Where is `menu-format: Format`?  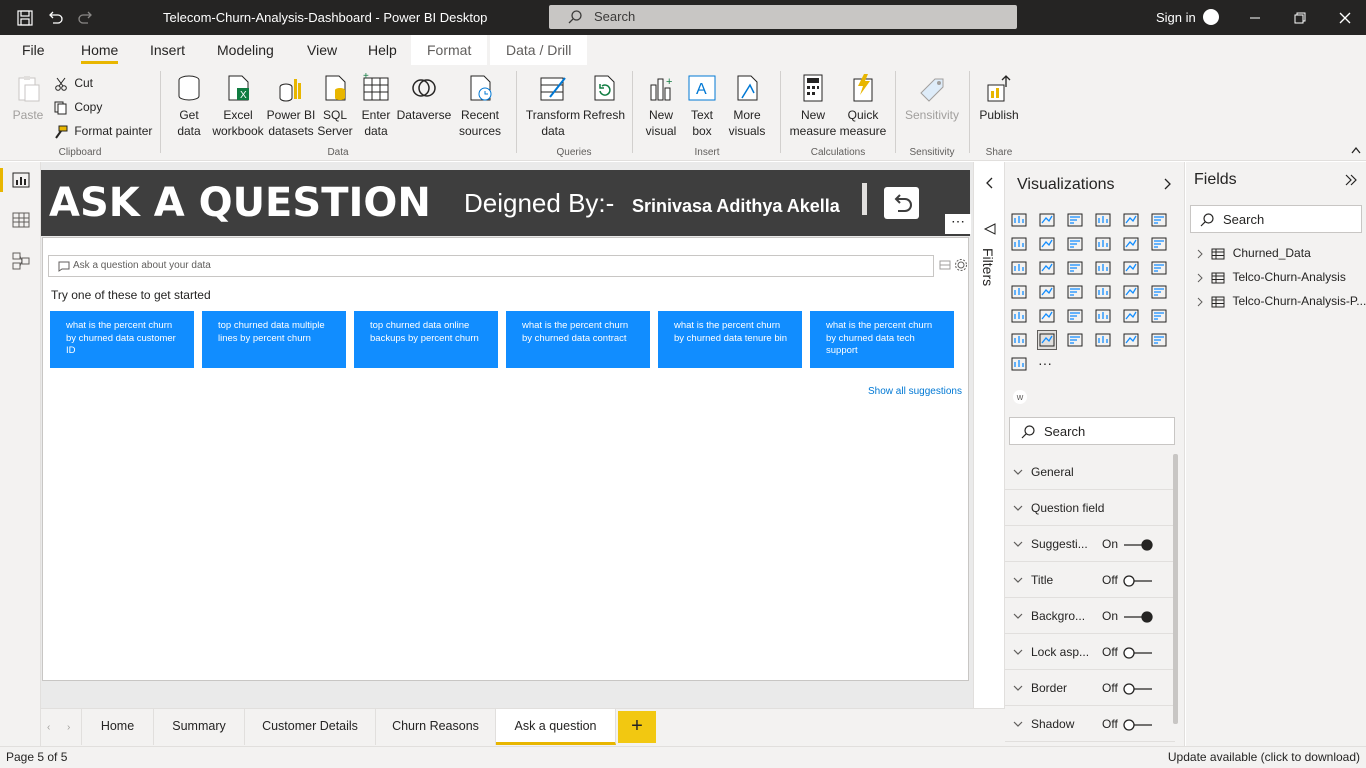
menu-format: Format is located at coordinates (449, 50).